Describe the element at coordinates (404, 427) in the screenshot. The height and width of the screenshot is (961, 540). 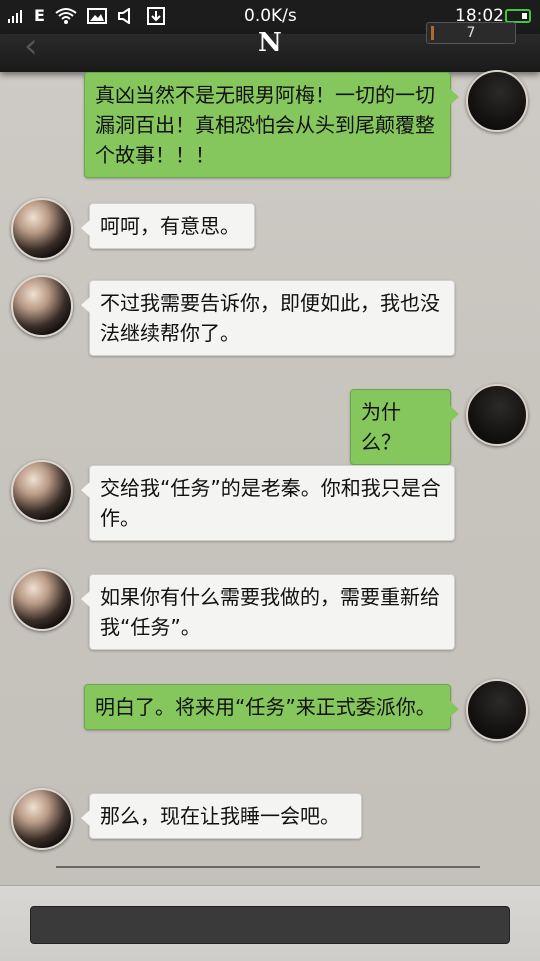
I see `message-bubble-sent: 为什么？` at that location.